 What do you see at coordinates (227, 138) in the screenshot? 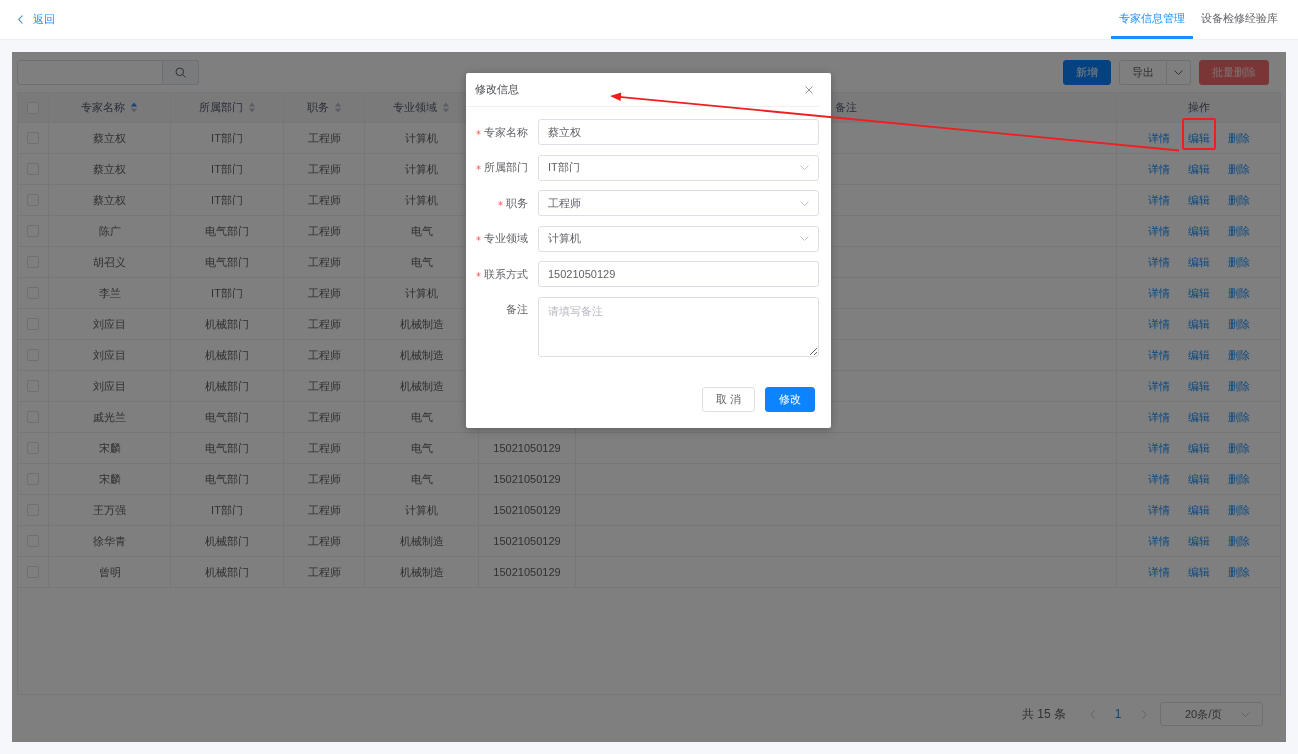
I see `table-cell: IT部门` at bounding box center [227, 138].